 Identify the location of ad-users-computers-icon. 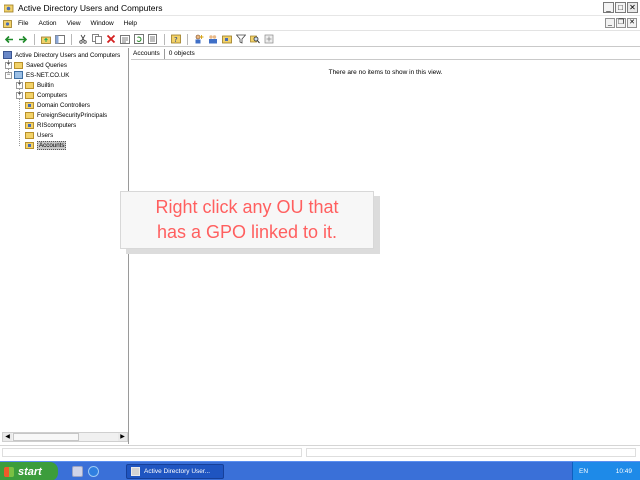
(9, 8).